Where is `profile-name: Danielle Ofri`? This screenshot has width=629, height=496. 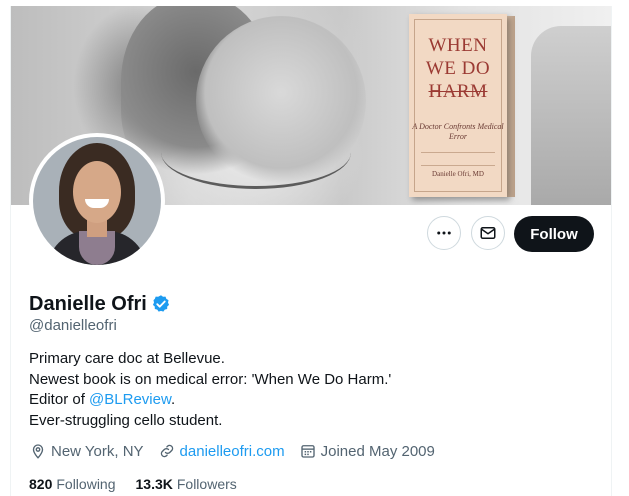 profile-name: Danielle Ofri is located at coordinates (88, 304).